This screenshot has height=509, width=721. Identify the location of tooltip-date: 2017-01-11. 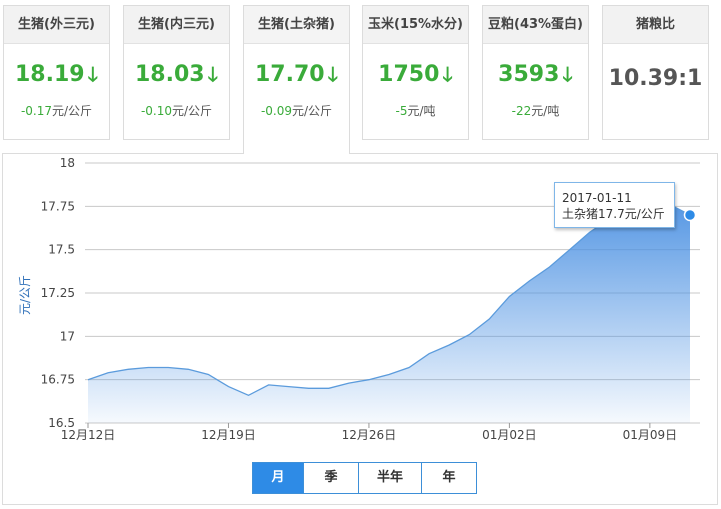
(597, 198).